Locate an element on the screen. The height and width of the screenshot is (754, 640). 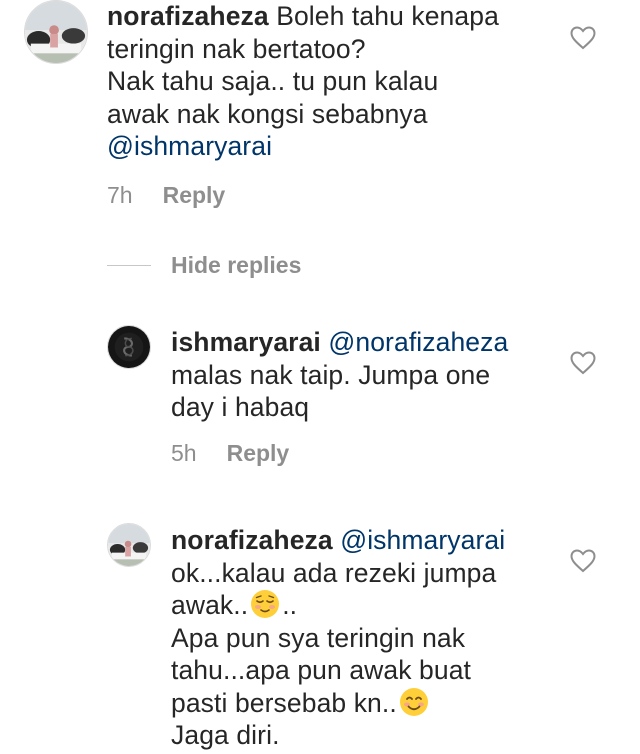
reply-time: 5h is located at coordinates (184, 453).